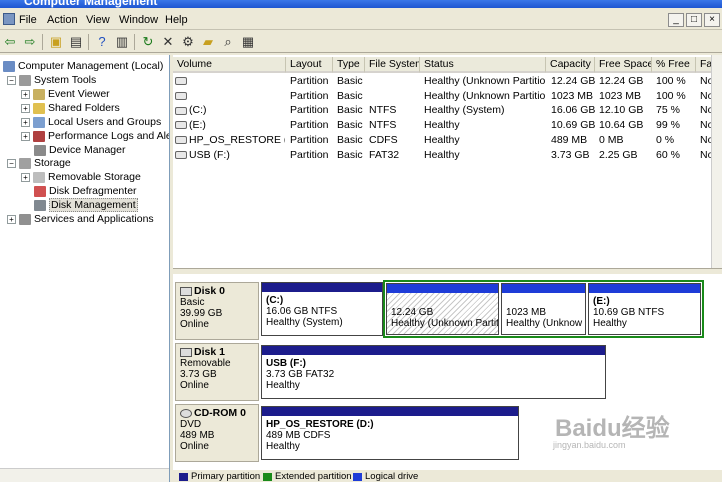 The width and height of the screenshot is (722, 482). What do you see at coordinates (433, 372) in the screenshot?
I see `partition-usb-f: USB (F:) 3.73 GB FAT32 Healthy` at bounding box center [433, 372].